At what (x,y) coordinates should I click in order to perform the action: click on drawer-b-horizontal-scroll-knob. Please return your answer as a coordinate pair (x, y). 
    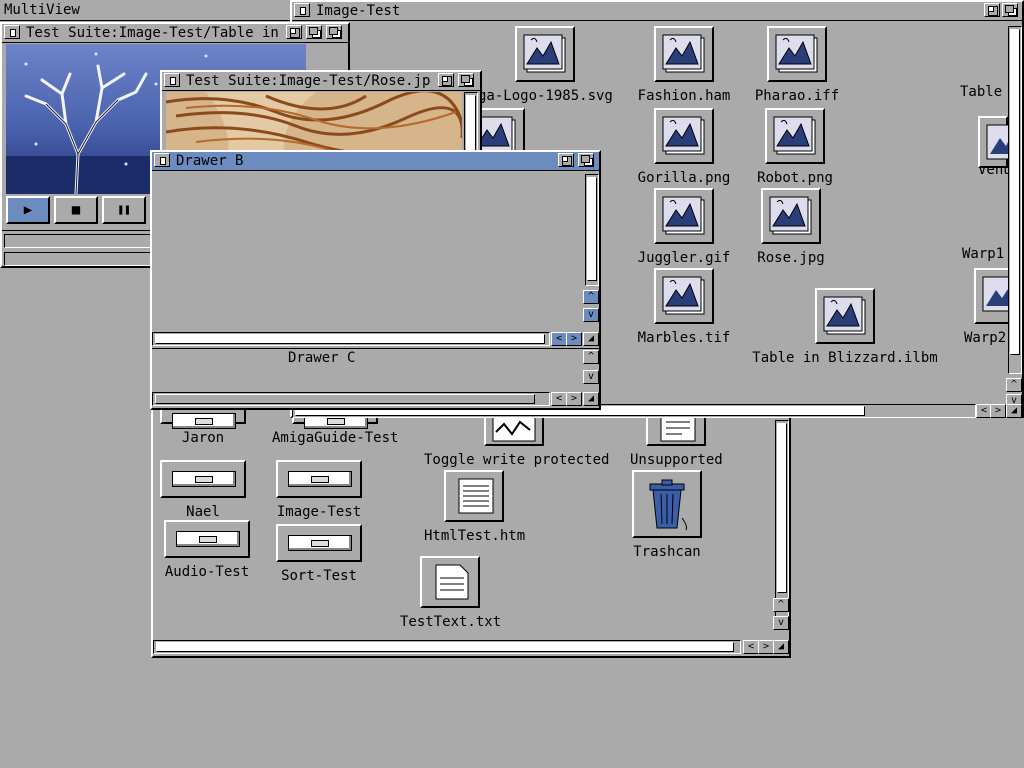
    Looking at the image, I should click on (350, 339).